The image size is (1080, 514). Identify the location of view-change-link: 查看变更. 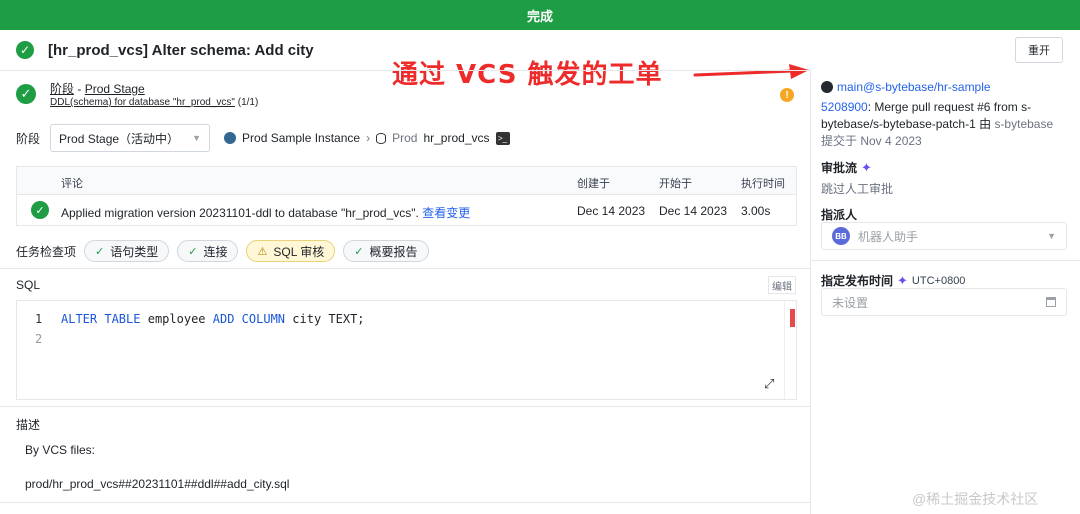
(446, 213).